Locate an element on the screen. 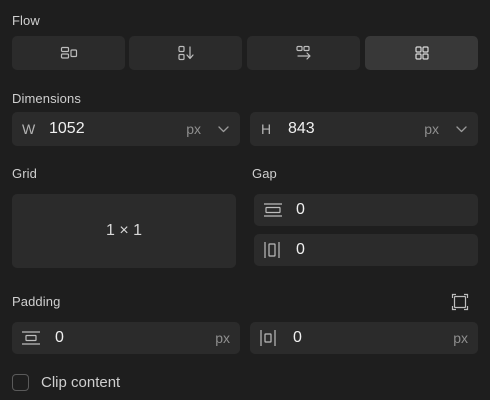 Image resolution: width=490 pixels, height=400 pixels. horizontal-padding-value: 0 is located at coordinates (297, 338).